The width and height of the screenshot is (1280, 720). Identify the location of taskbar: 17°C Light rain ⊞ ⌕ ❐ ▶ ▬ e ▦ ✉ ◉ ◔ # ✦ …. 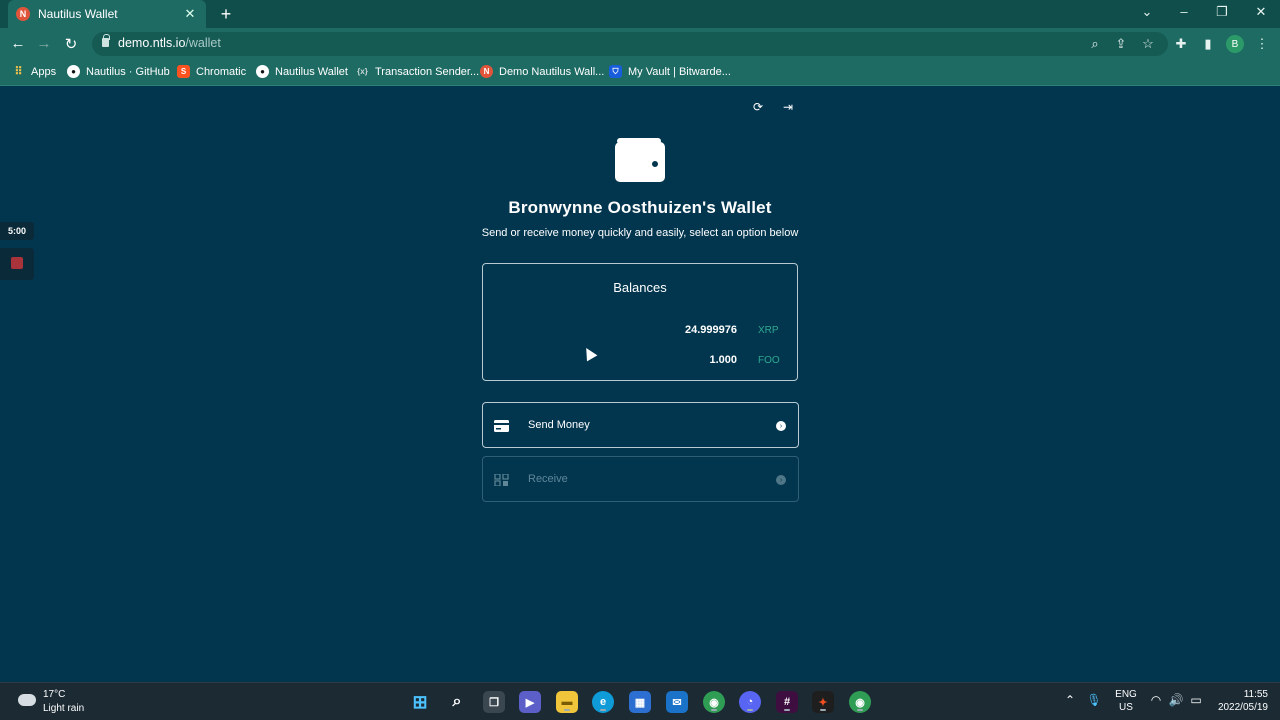
(640, 701).